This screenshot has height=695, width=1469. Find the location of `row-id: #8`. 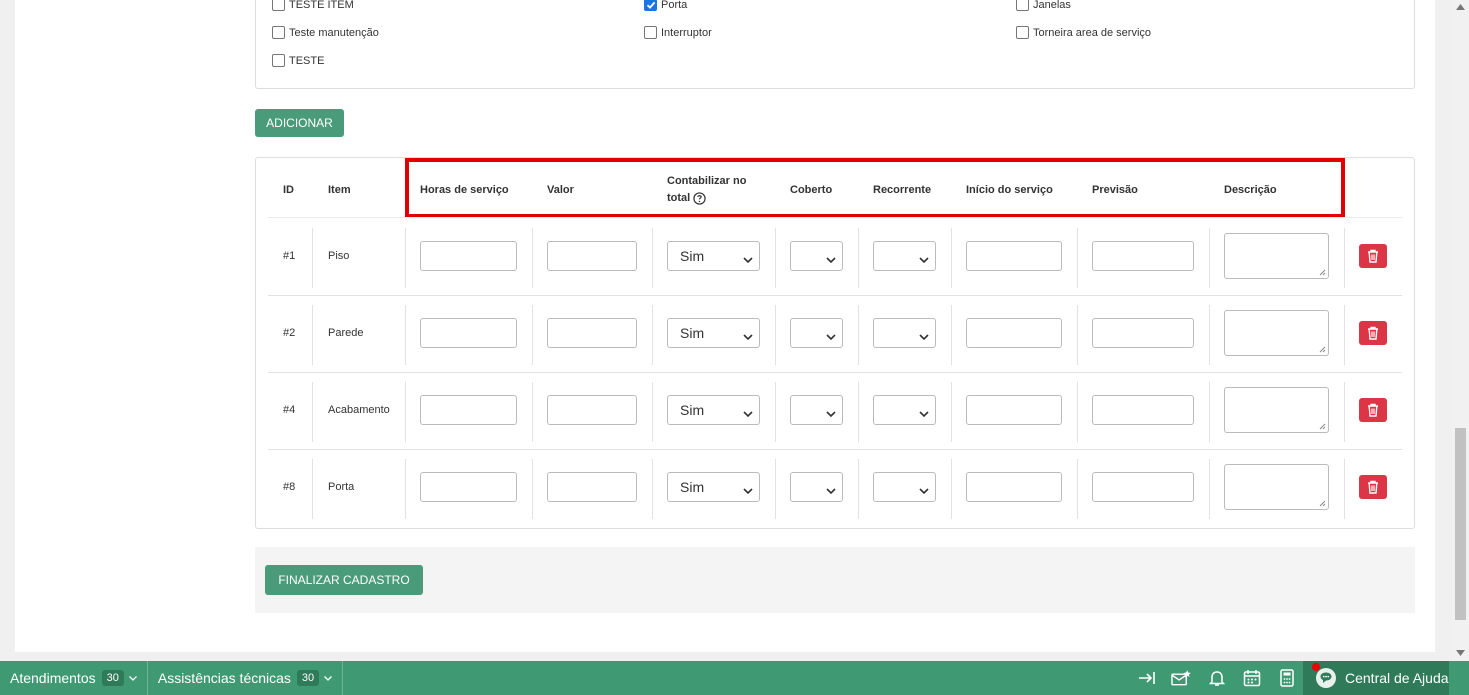

row-id: #8 is located at coordinates (289, 487).